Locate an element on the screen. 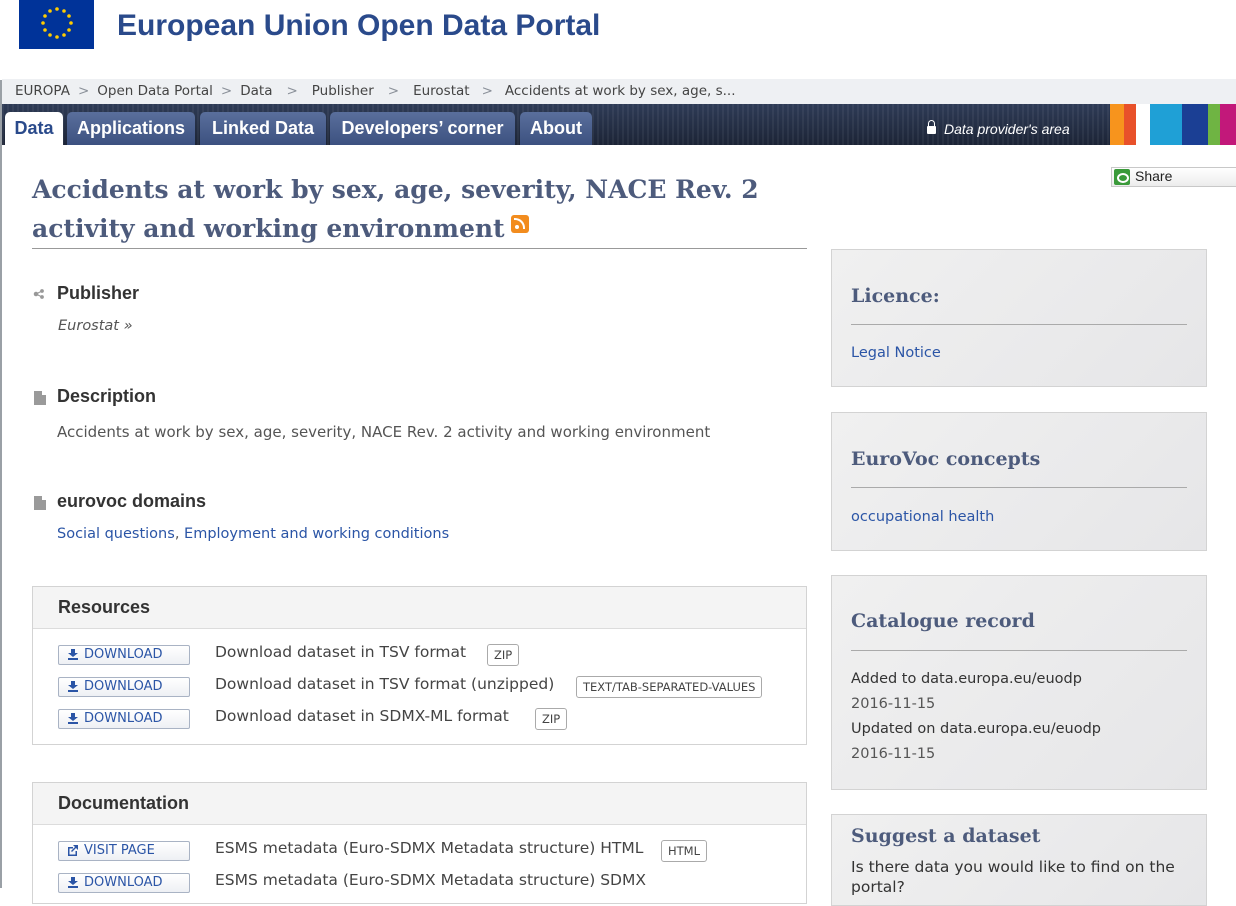  eurovoc-concepts-heading: EuroVoc concepts is located at coordinates (946, 459).